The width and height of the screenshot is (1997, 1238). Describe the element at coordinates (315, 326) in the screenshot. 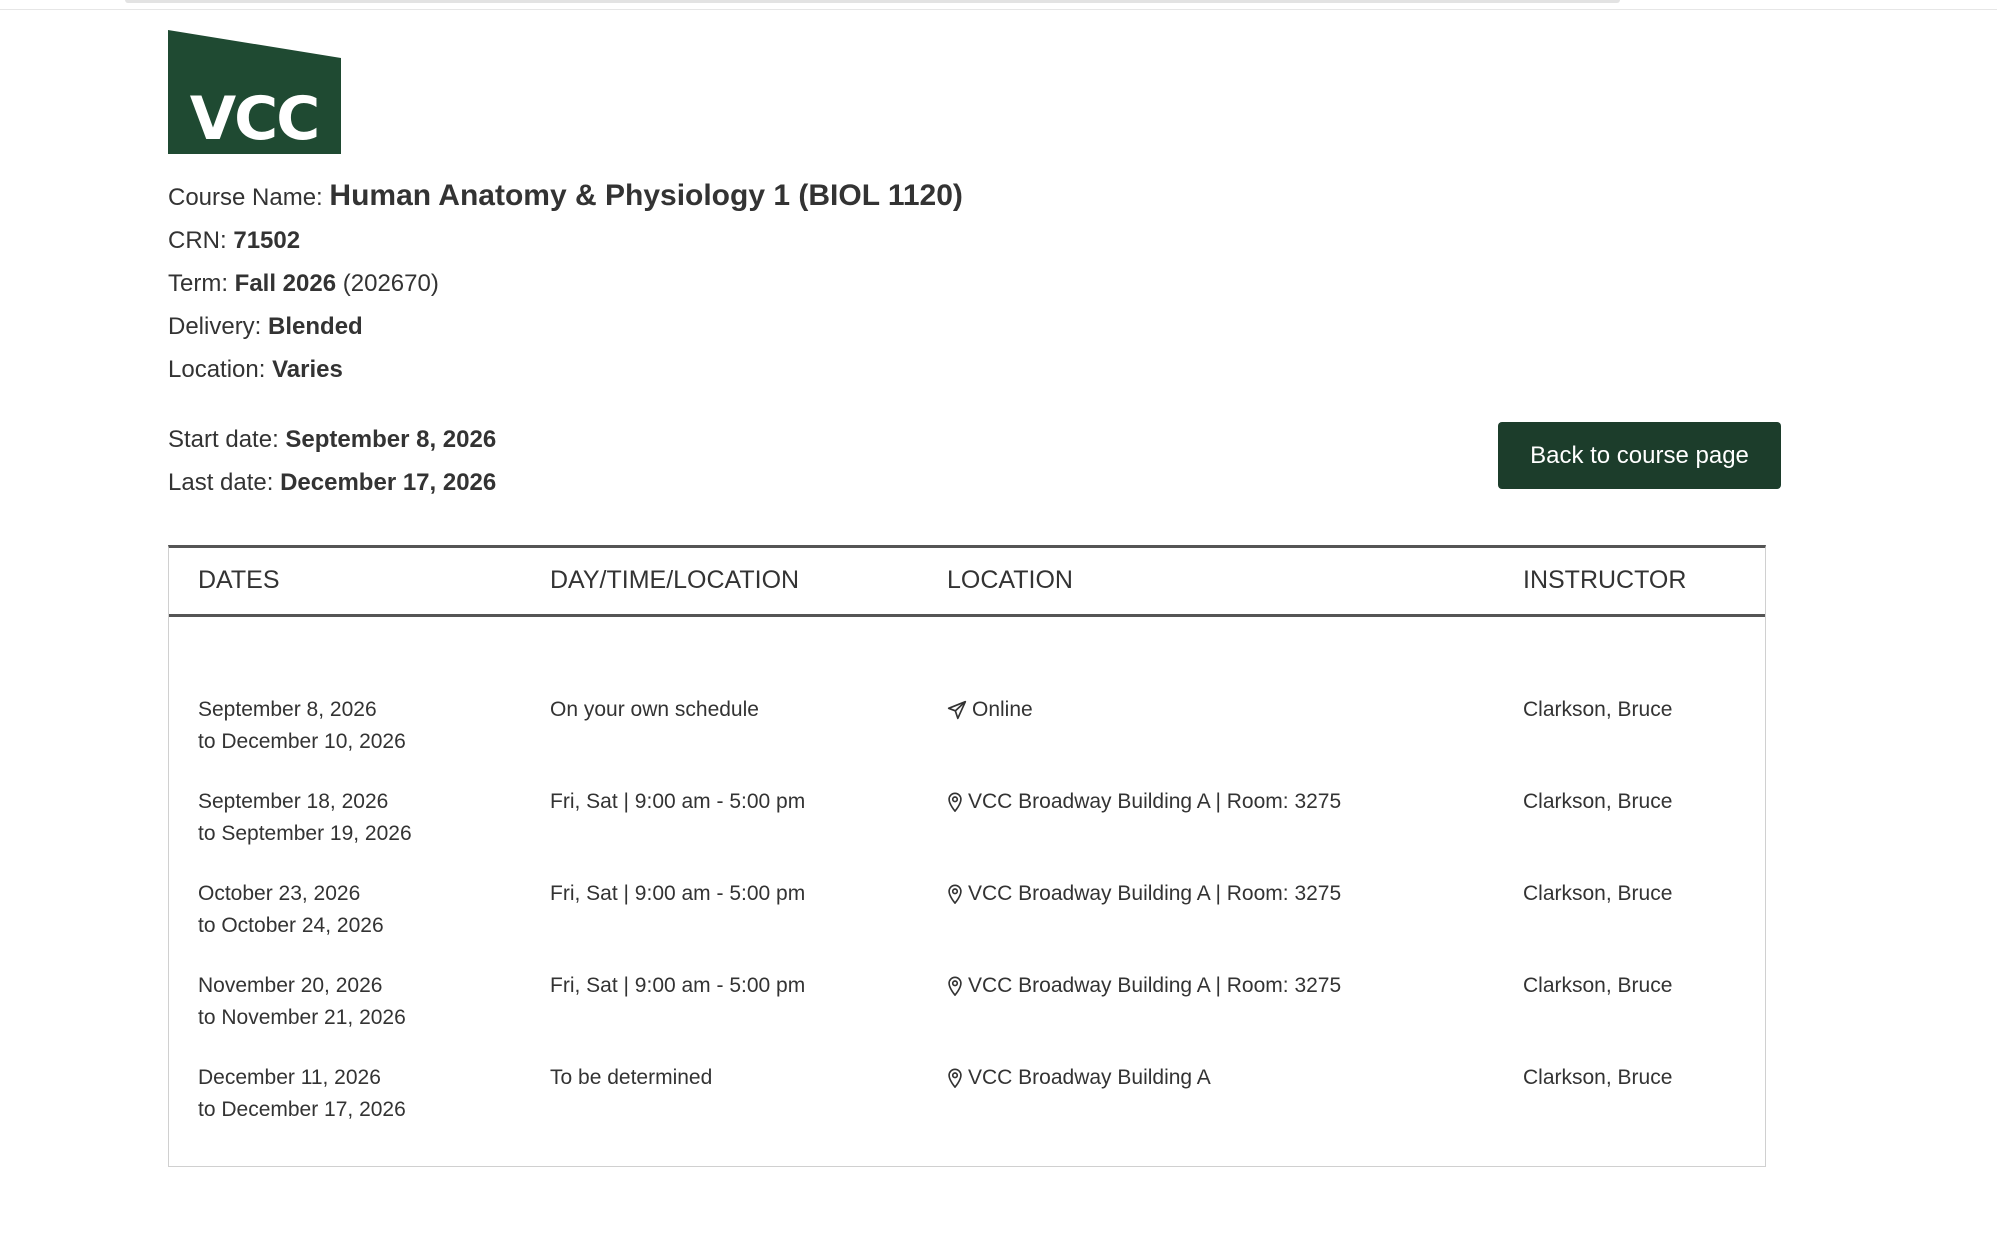

I see `delivery-value: Blended` at that location.